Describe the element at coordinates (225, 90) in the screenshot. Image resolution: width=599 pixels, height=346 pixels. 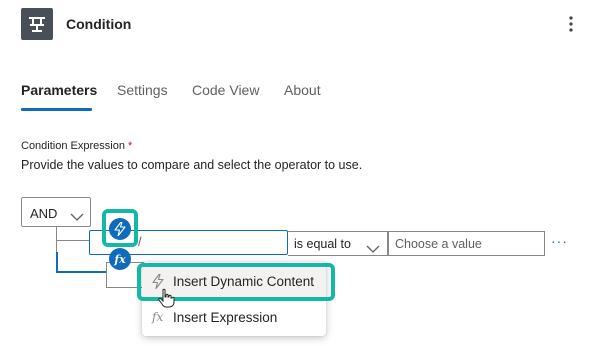
I see `tab-code-view: Code View` at that location.